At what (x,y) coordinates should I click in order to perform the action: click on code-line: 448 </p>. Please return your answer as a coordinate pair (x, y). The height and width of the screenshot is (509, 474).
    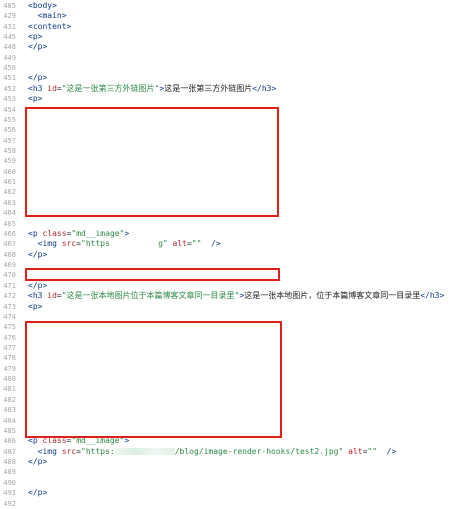
    Looking at the image, I should click on (237, 47).